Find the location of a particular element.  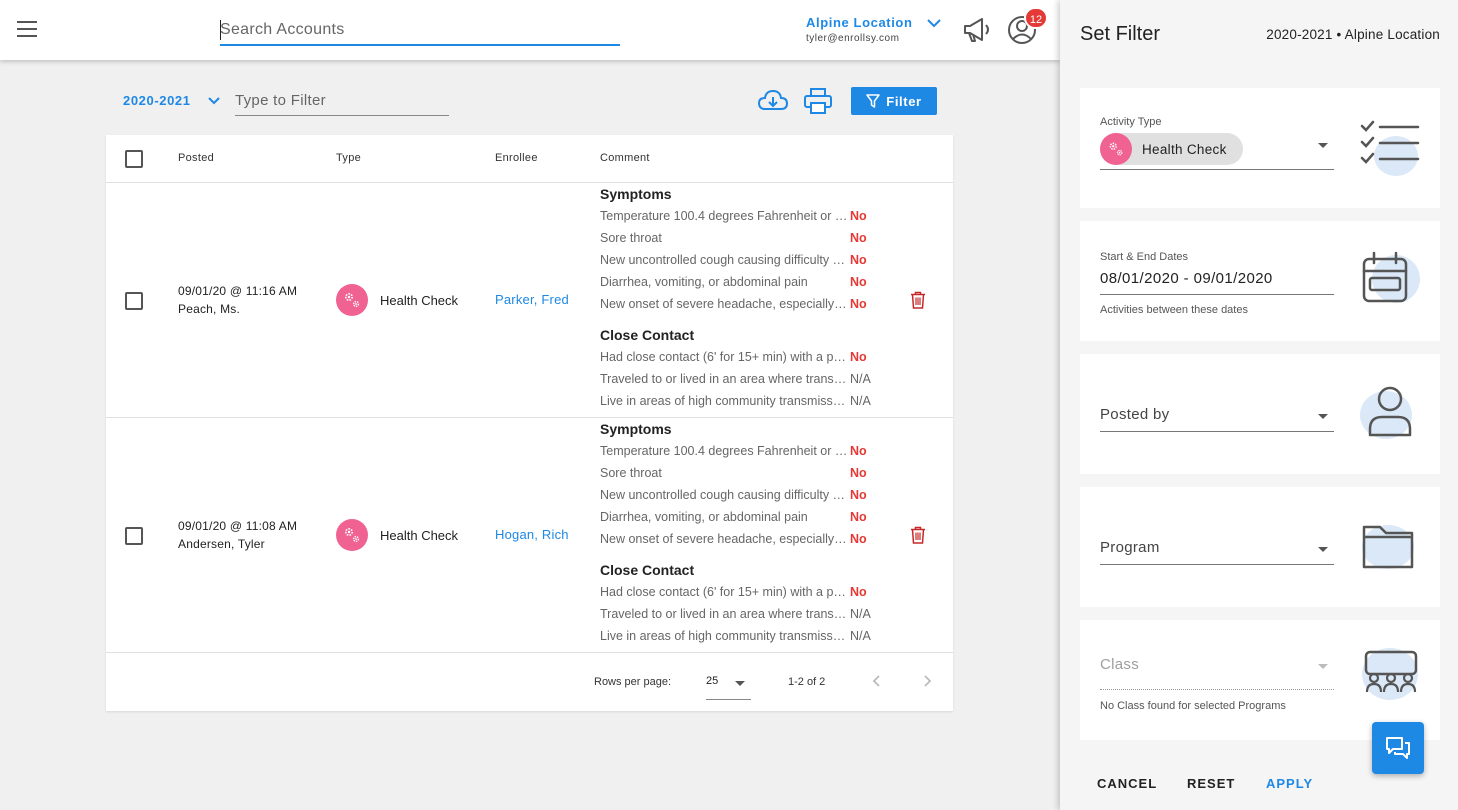

header-posted: Posted is located at coordinates (196, 158).